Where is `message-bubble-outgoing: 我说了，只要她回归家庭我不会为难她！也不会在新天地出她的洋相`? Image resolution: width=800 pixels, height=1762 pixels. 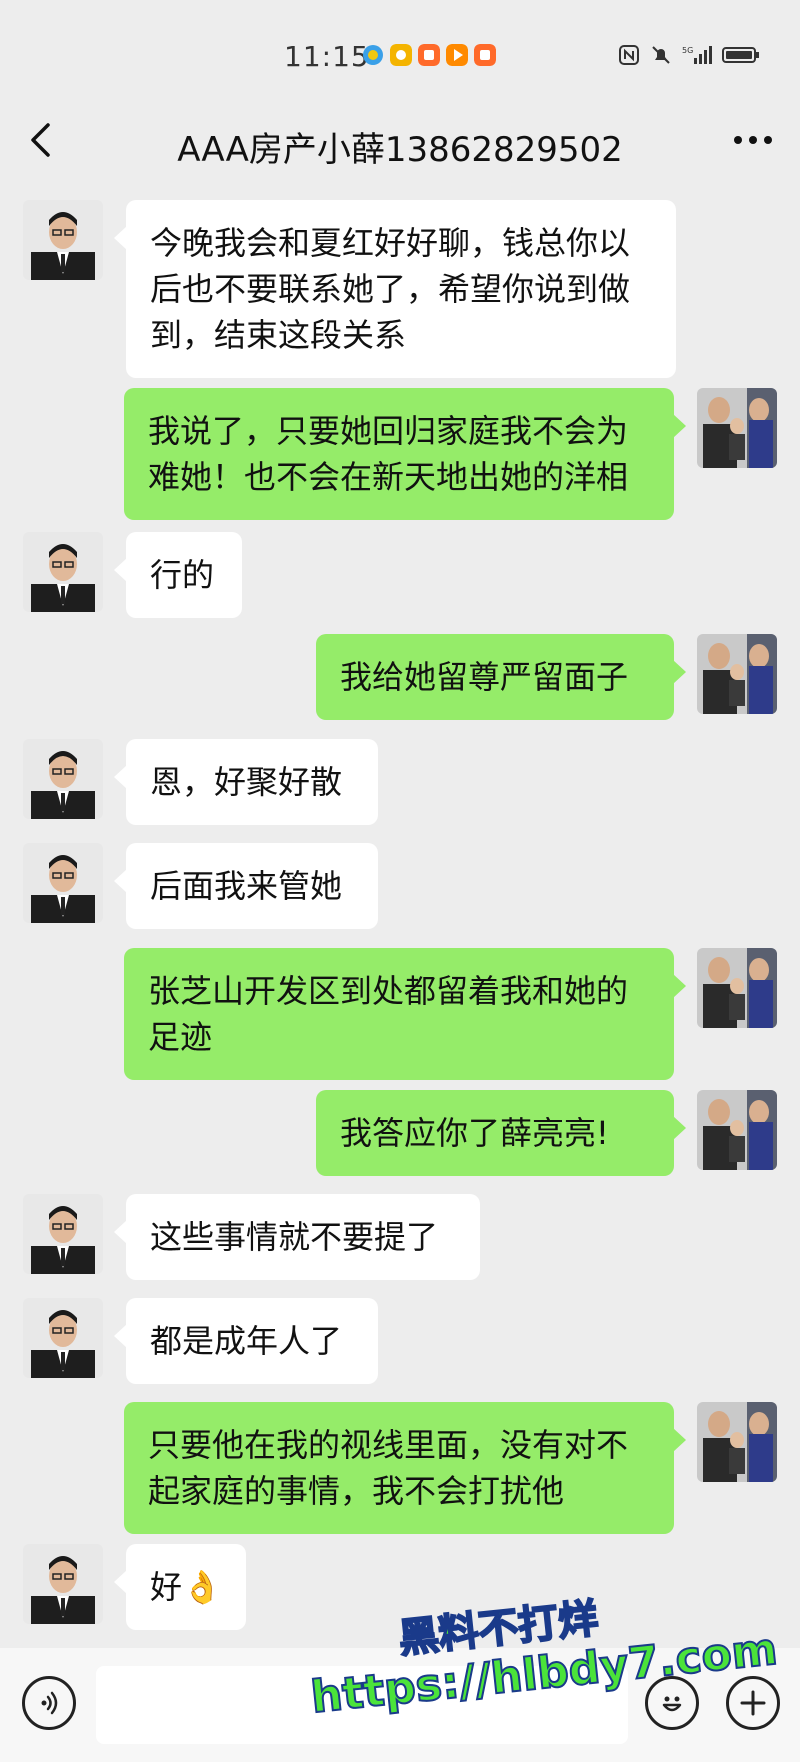
message-bubble-outgoing: 我说了，只要她回归家庭我不会为难她！也不会在新天地出她的洋相 is located at coordinates (405, 454).